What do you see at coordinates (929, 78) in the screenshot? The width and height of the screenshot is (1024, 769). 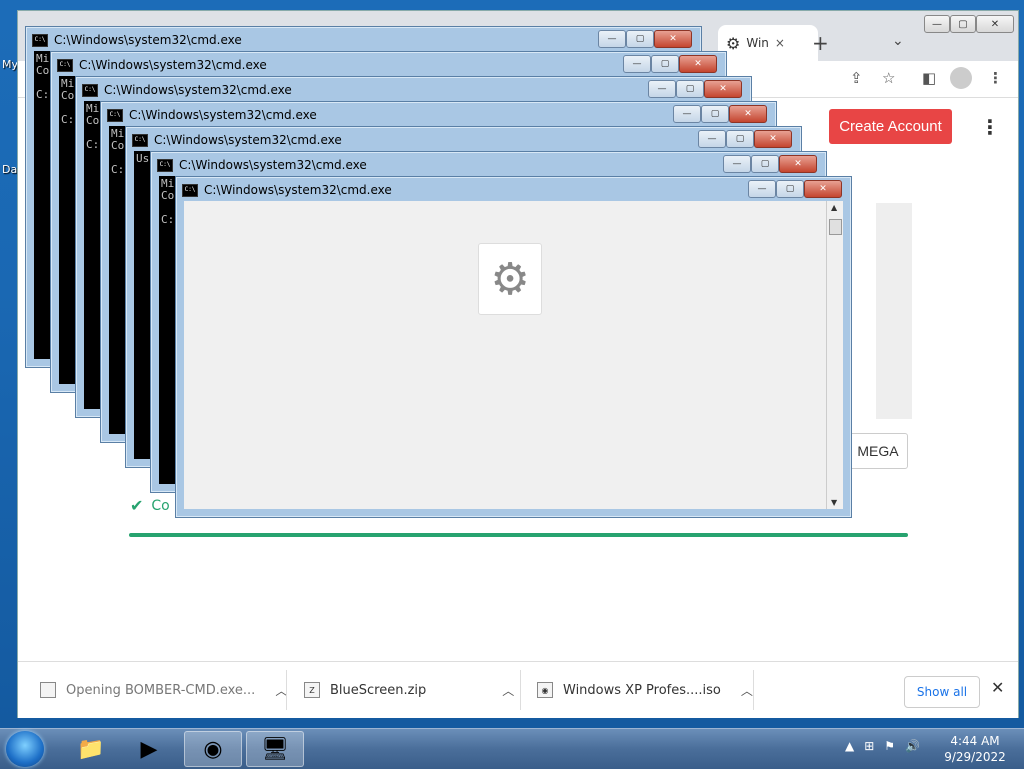 I see `side-panel-icon: ◧` at bounding box center [929, 78].